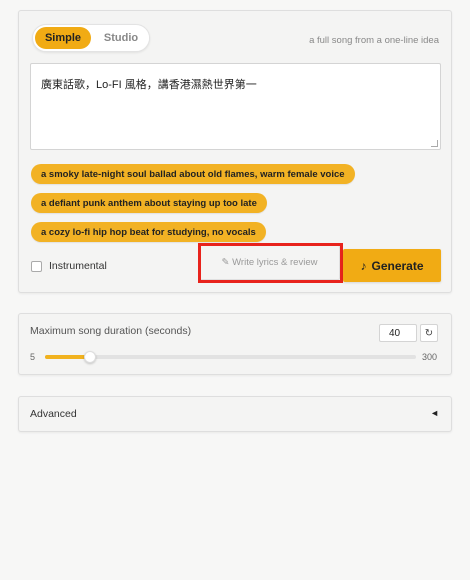 Image resolution: width=470 pixels, height=580 pixels. I want to click on advanced-accordion: Advanced ◄, so click(235, 414).